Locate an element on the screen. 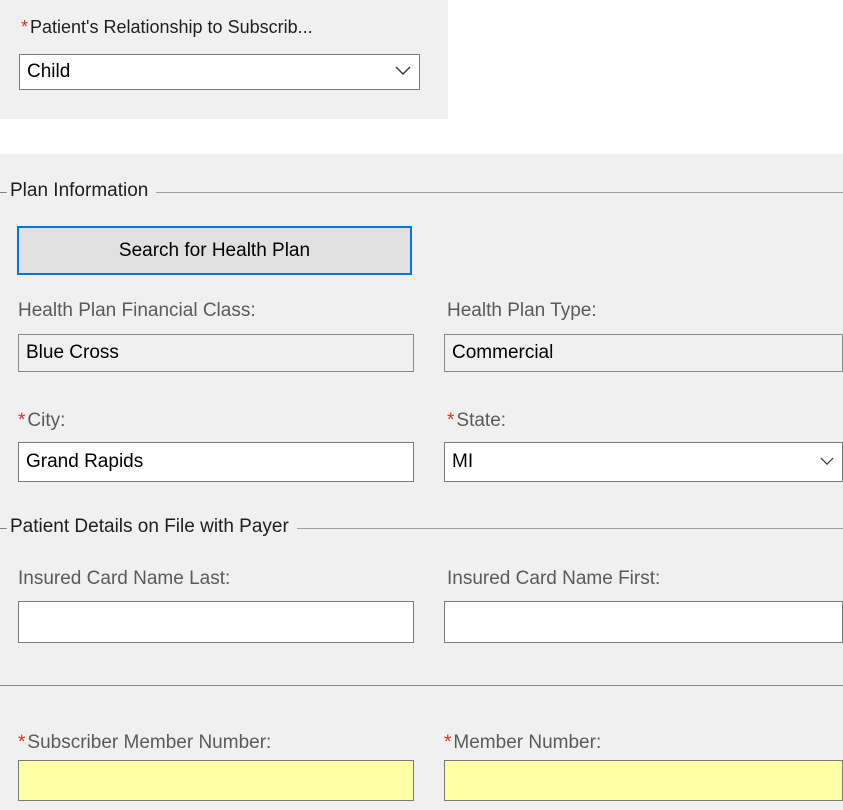 This screenshot has width=843, height=810. member-number-label: * Member Number: is located at coordinates (522, 743).